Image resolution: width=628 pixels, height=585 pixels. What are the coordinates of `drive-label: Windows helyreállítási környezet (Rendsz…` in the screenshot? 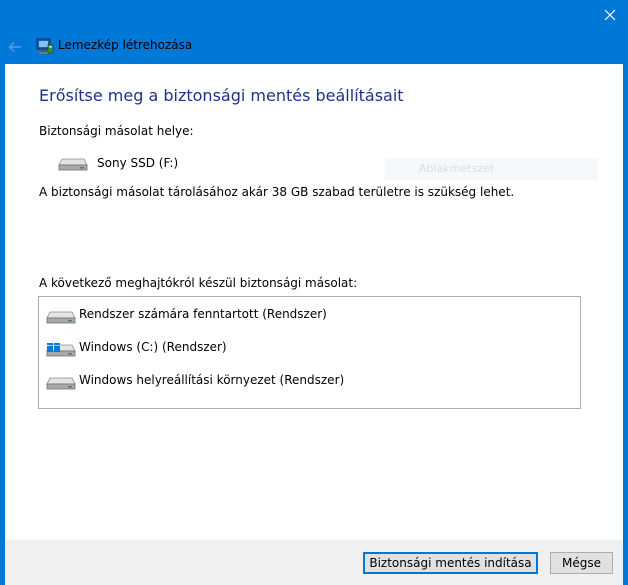 It's located at (212, 380).